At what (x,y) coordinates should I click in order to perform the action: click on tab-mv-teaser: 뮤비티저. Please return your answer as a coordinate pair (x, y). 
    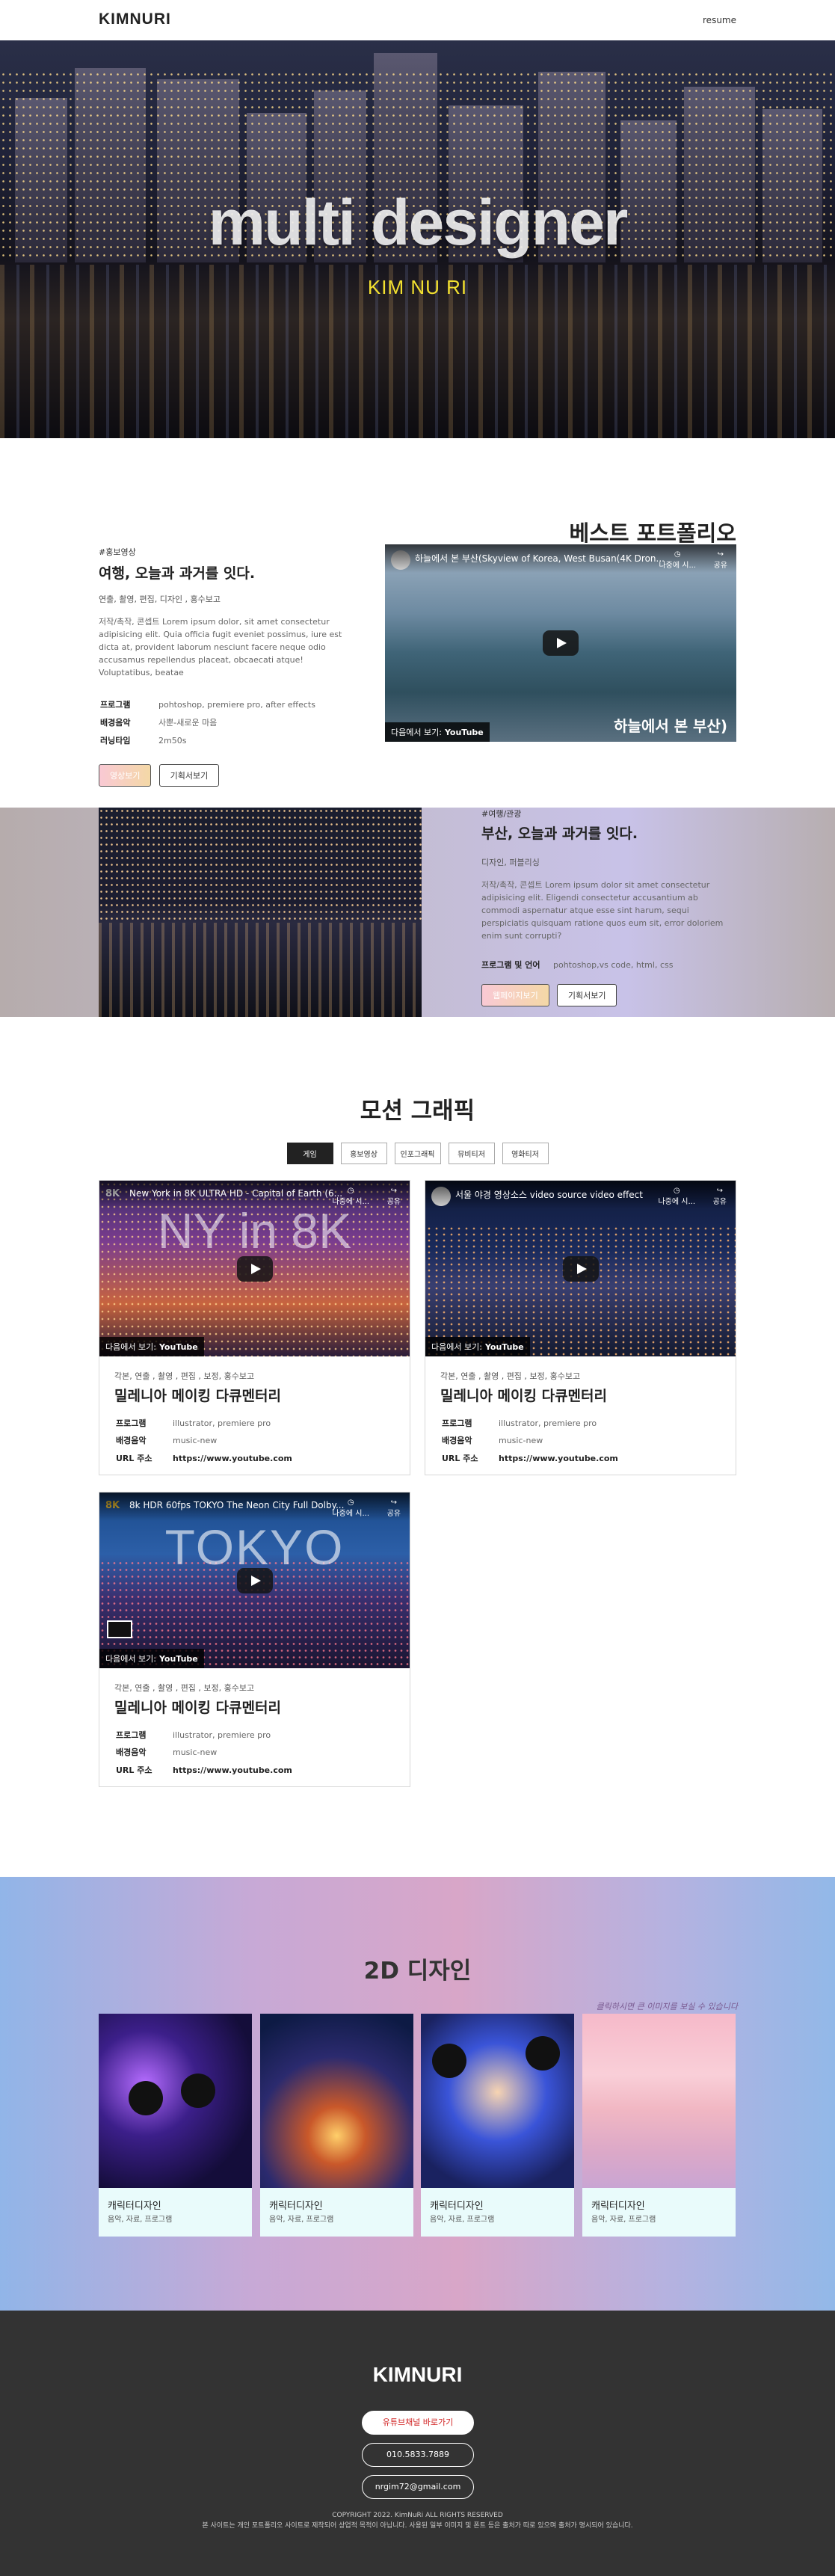
    Looking at the image, I should click on (471, 1153).